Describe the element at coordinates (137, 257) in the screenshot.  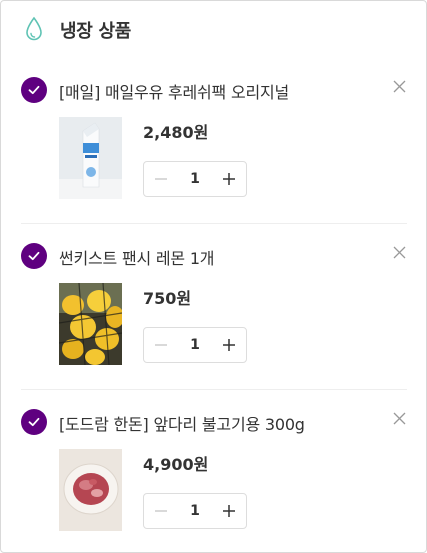
I see `item-name: 썬키스트 팬시 레몬 1개` at that location.